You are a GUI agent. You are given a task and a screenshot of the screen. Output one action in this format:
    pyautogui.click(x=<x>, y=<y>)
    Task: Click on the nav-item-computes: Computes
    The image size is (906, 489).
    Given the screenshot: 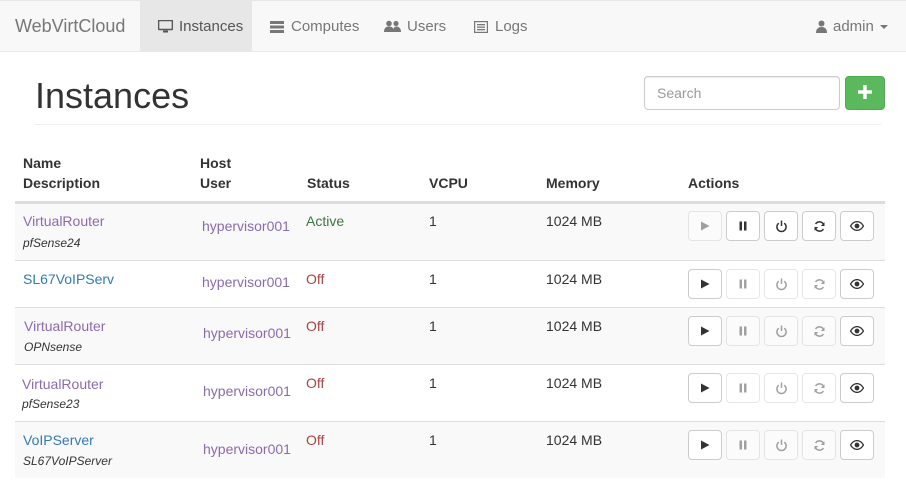 What is the action you would take?
    pyautogui.click(x=314, y=26)
    